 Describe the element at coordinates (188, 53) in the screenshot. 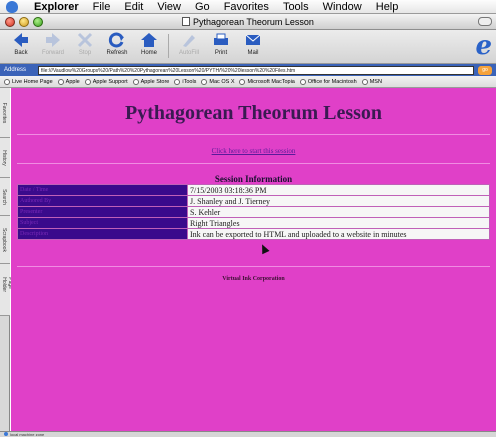

I see `autofill-label: AutoFill` at that location.